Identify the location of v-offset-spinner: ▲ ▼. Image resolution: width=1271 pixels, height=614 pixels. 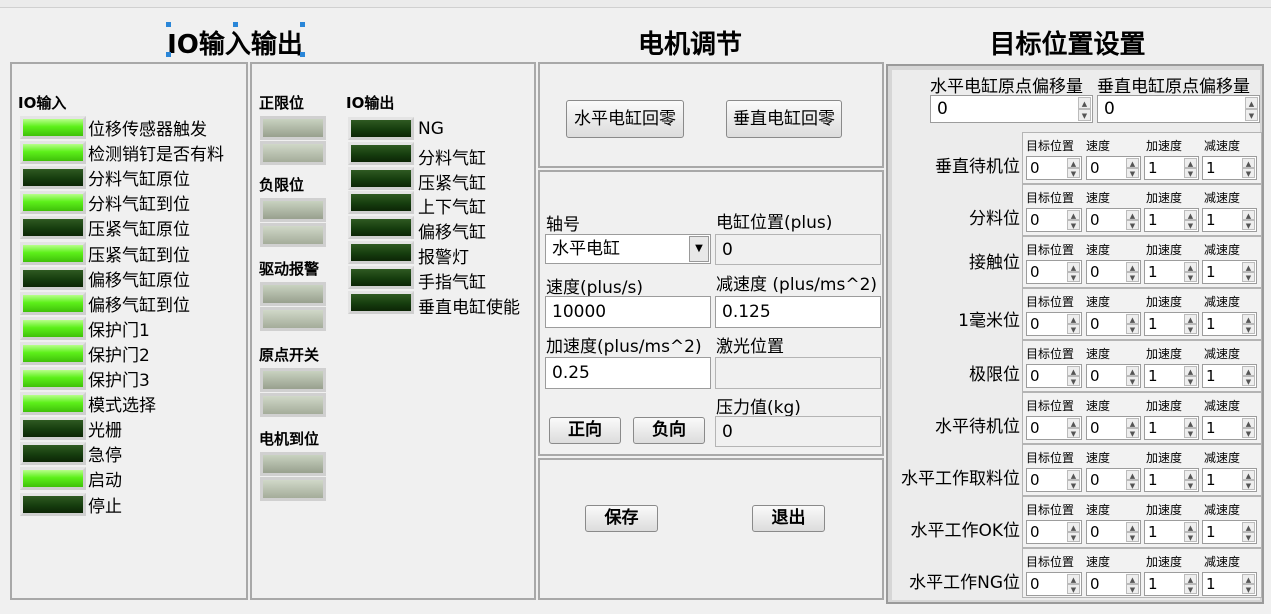
(1251, 109).